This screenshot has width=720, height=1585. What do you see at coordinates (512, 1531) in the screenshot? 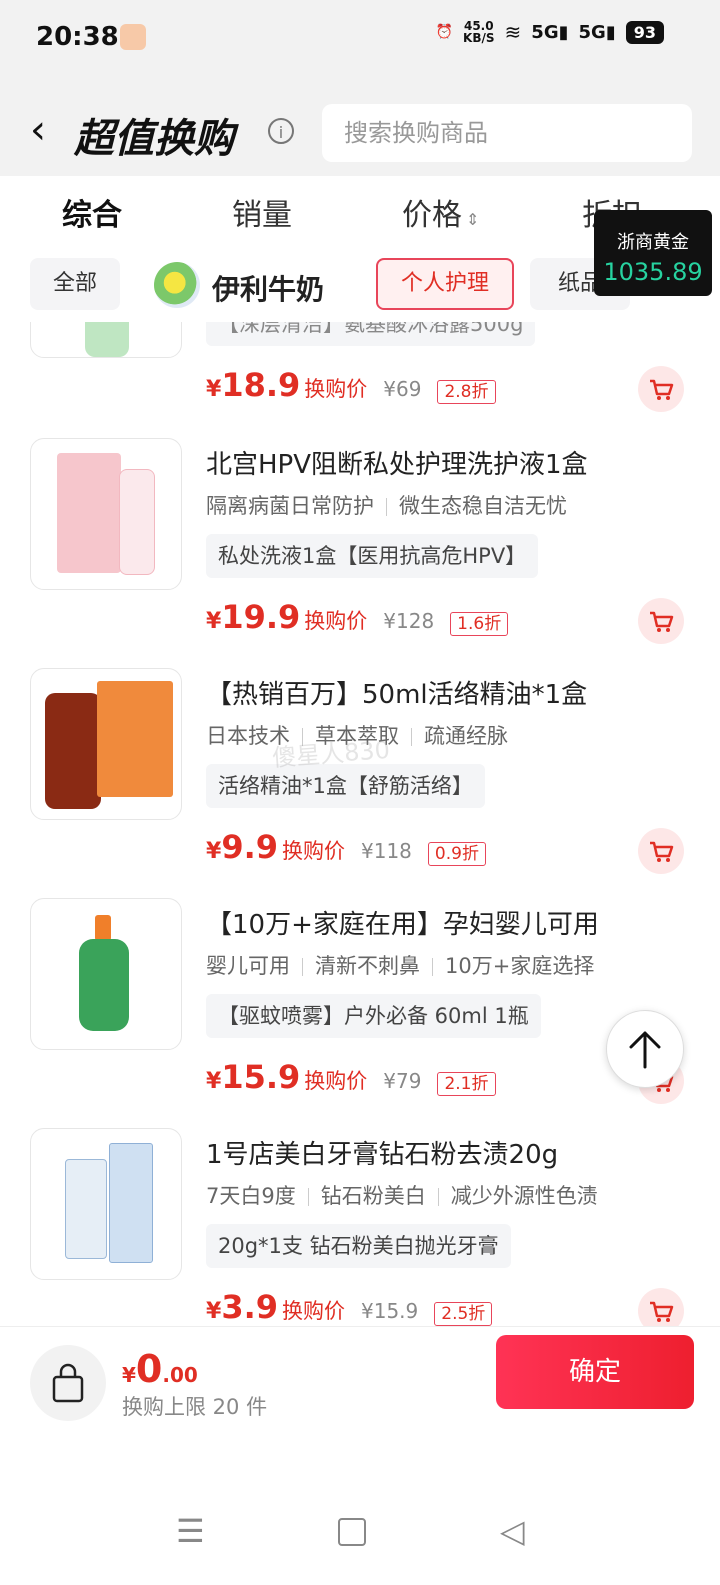
I see `back-nav-icon: ◁` at bounding box center [512, 1531].